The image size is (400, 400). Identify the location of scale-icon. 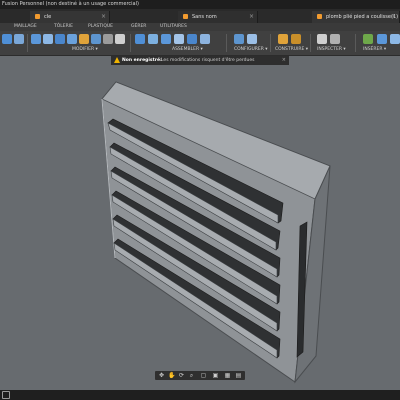
(96, 39).